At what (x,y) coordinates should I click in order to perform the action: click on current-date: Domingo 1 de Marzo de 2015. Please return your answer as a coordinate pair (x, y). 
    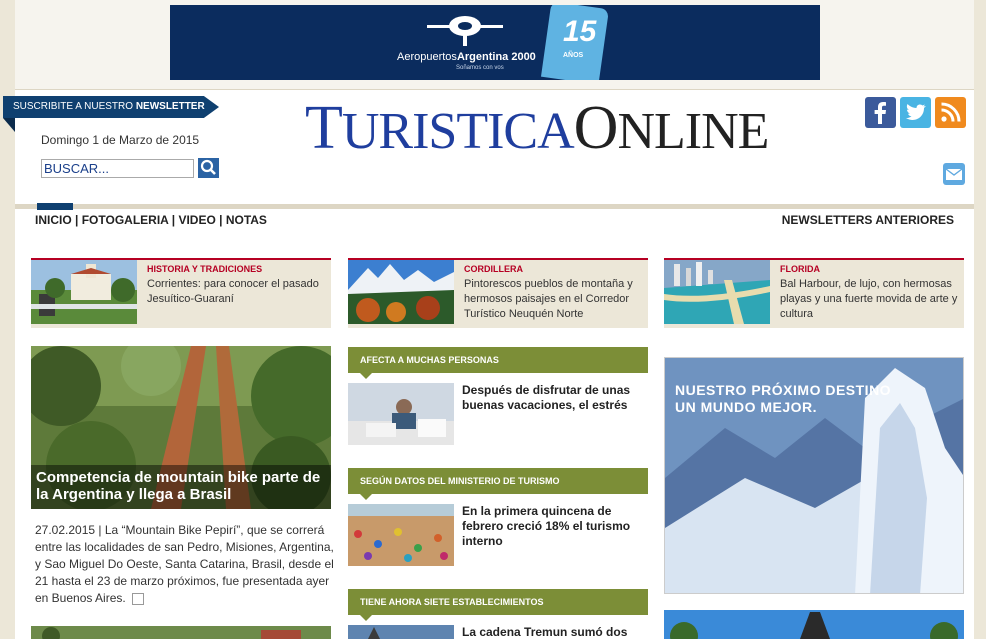
    Looking at the image, I should click on (120, 140).